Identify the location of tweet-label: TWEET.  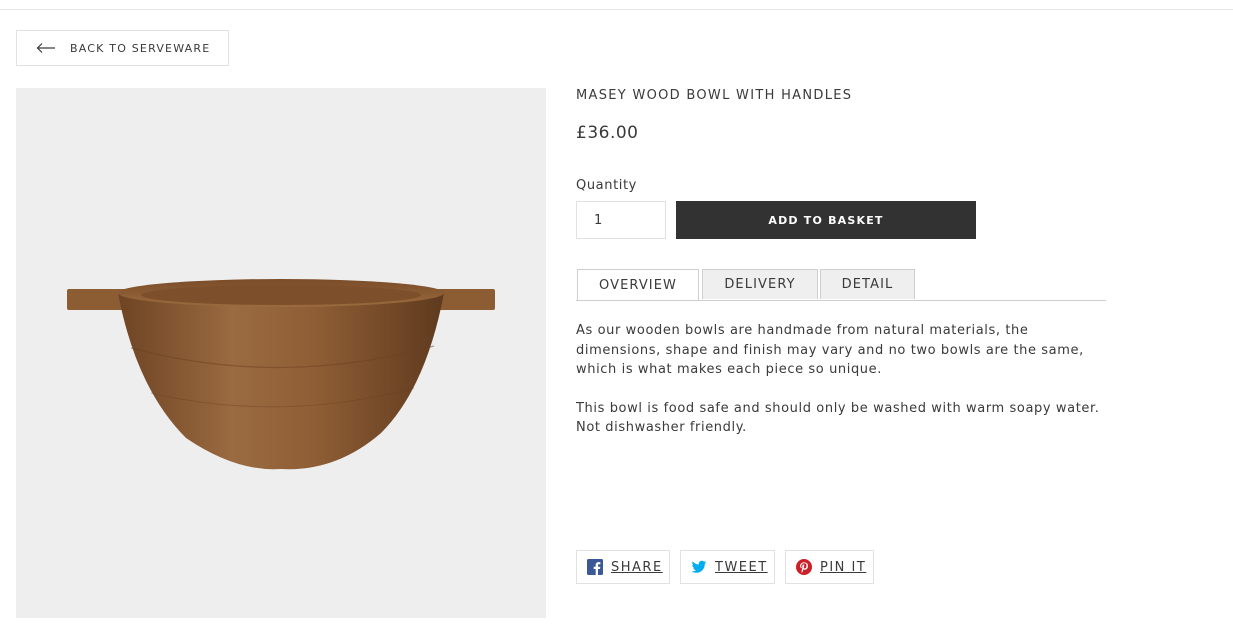
(741, 567).